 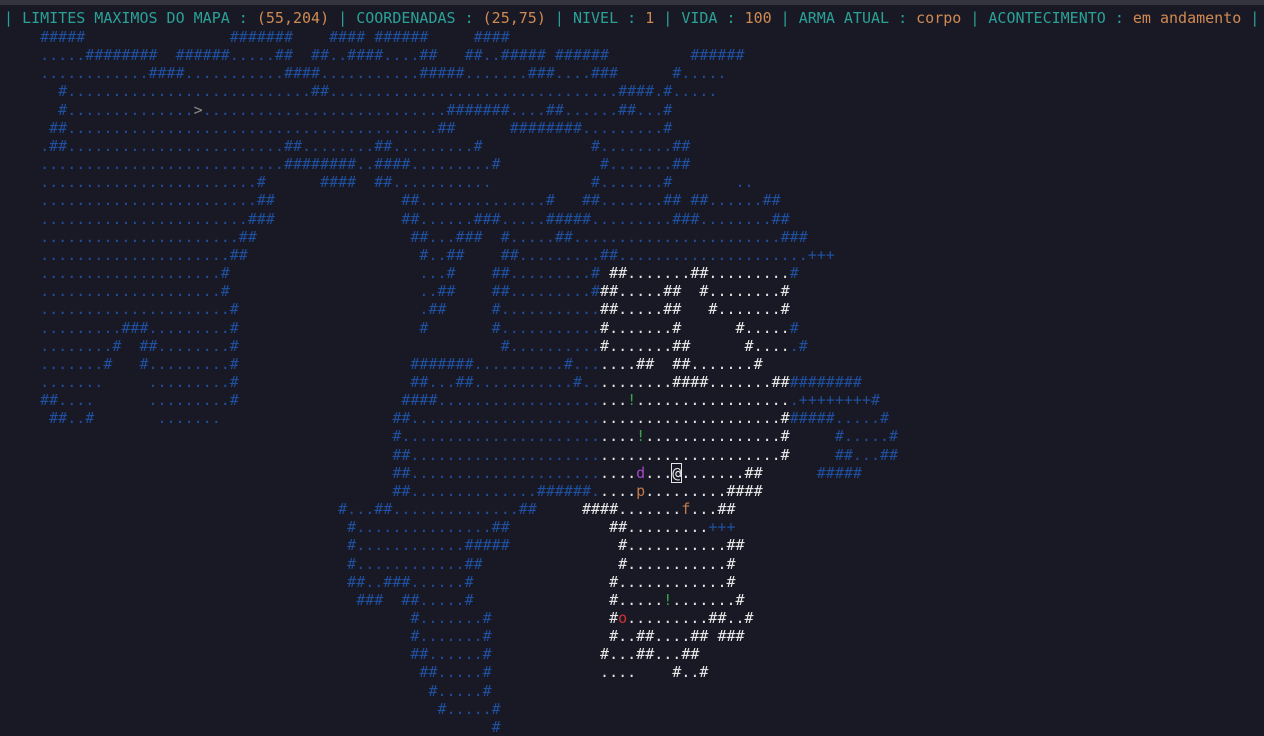 What do you see at coordinates (632, 2) in the screenshot?
I see `window-top-border` at bounding box center [632, 2].